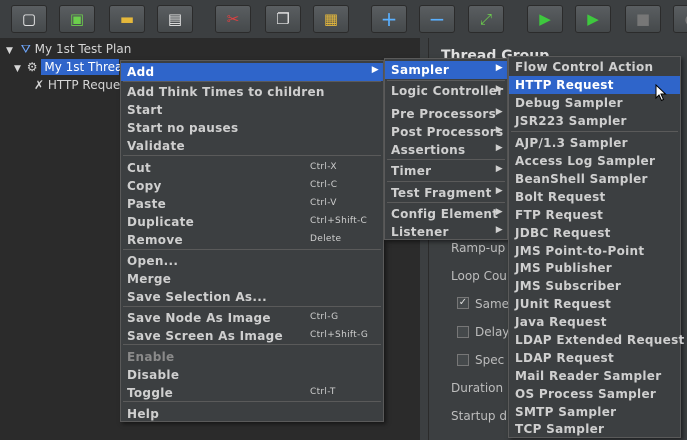  I want to click on menu-item-copy: Copy Ctrl-C, so click(252, 186).